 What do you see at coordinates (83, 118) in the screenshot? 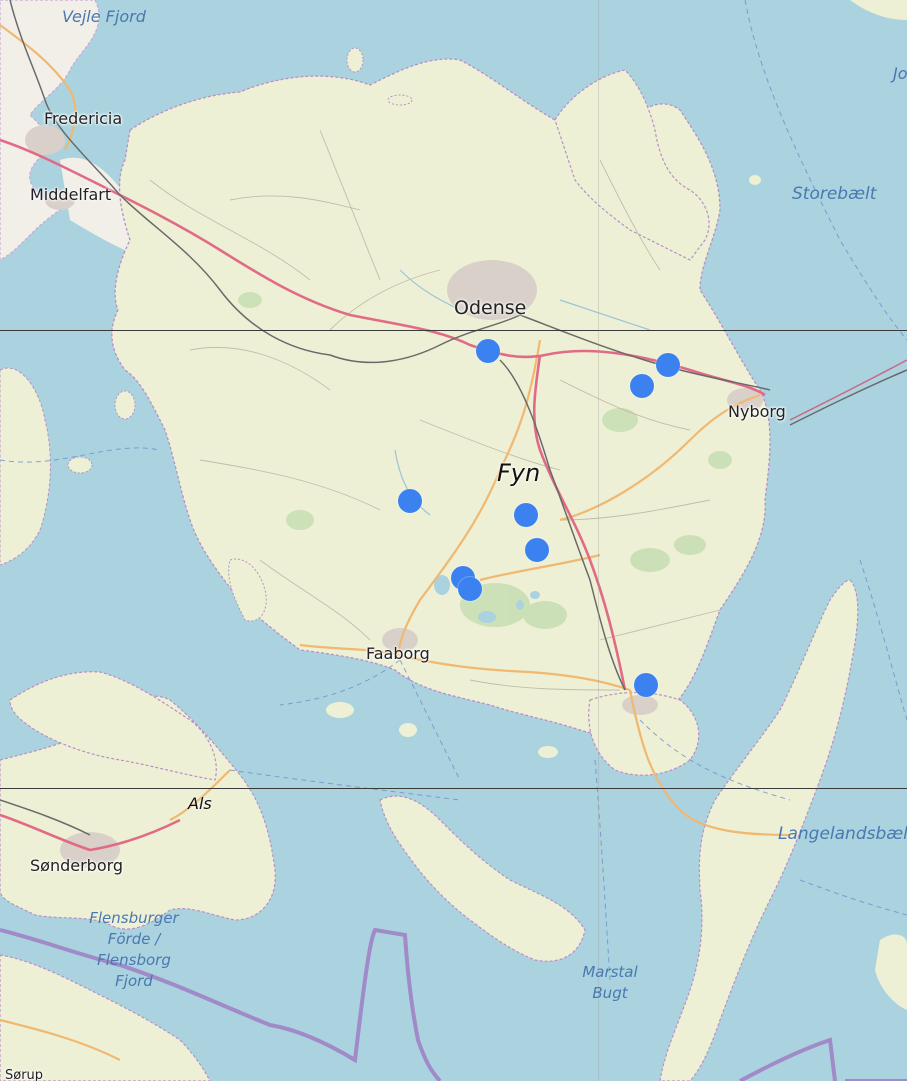
I see `label-fredericia: Fredericia` at bounding box center [83, 118].